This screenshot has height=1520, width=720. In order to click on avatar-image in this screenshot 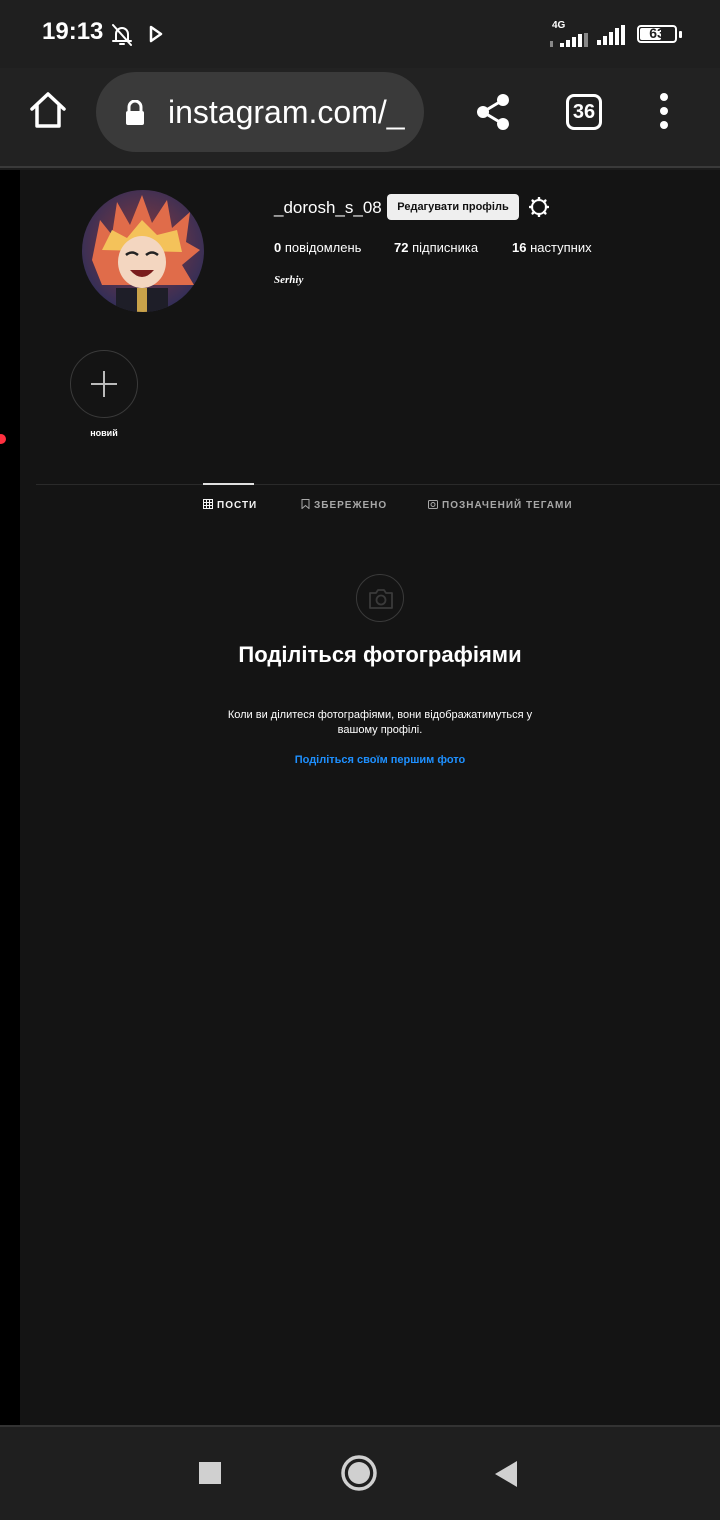, I will do `click(143, 251)`.